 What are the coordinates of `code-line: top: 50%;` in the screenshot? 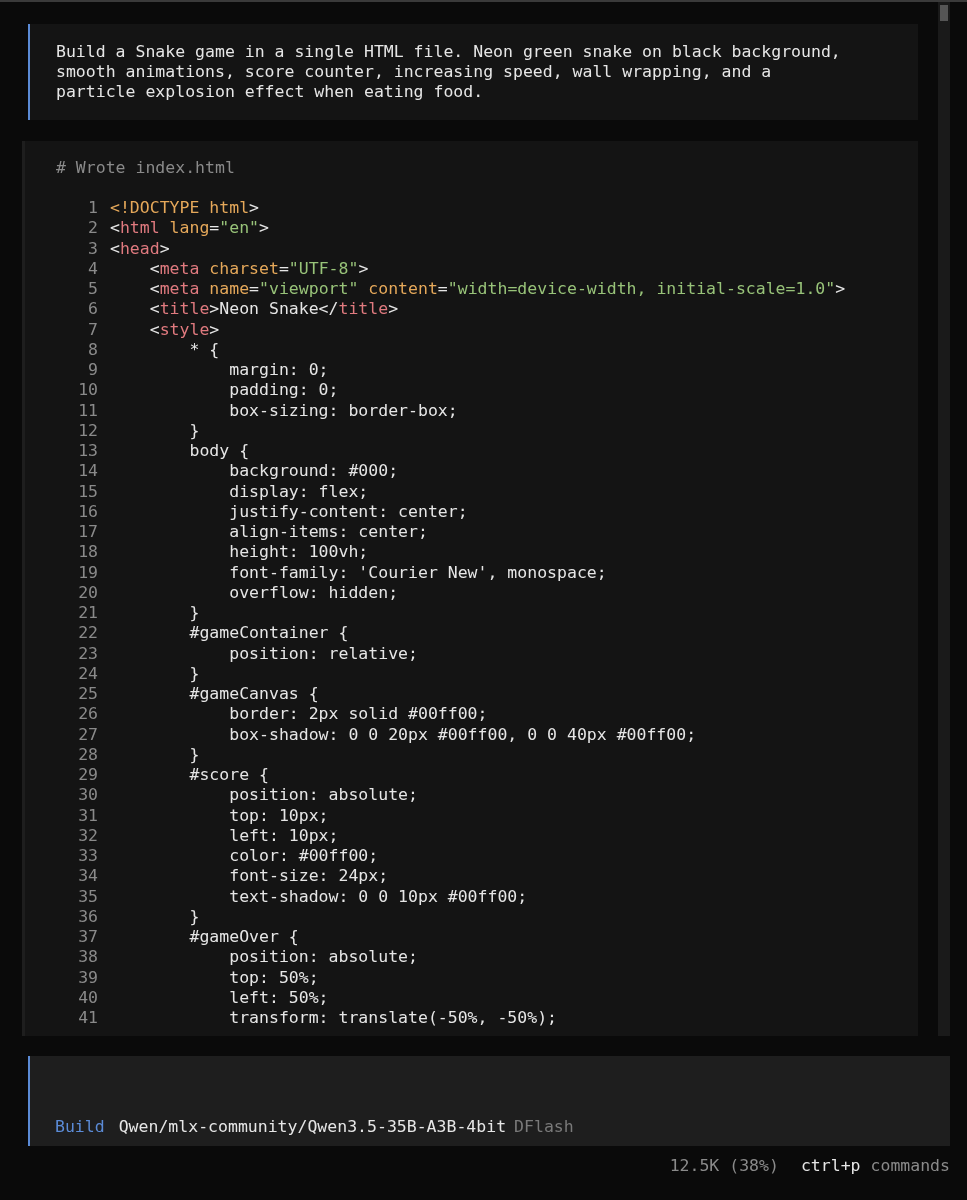 It's located at (273, 977).